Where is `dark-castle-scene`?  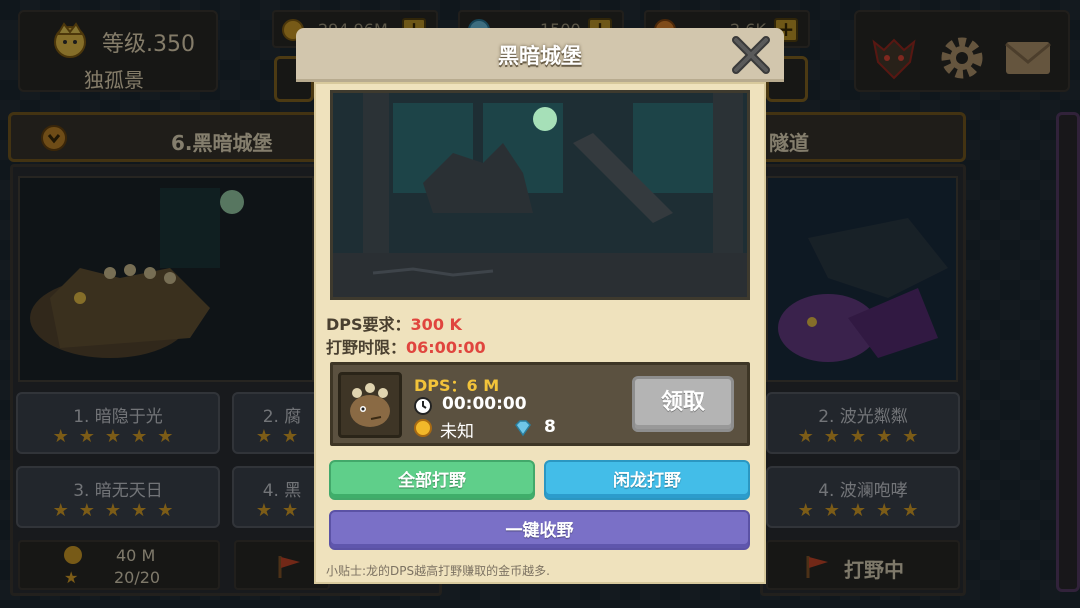
dark-castle-scene is located at coordinates (540, 195).